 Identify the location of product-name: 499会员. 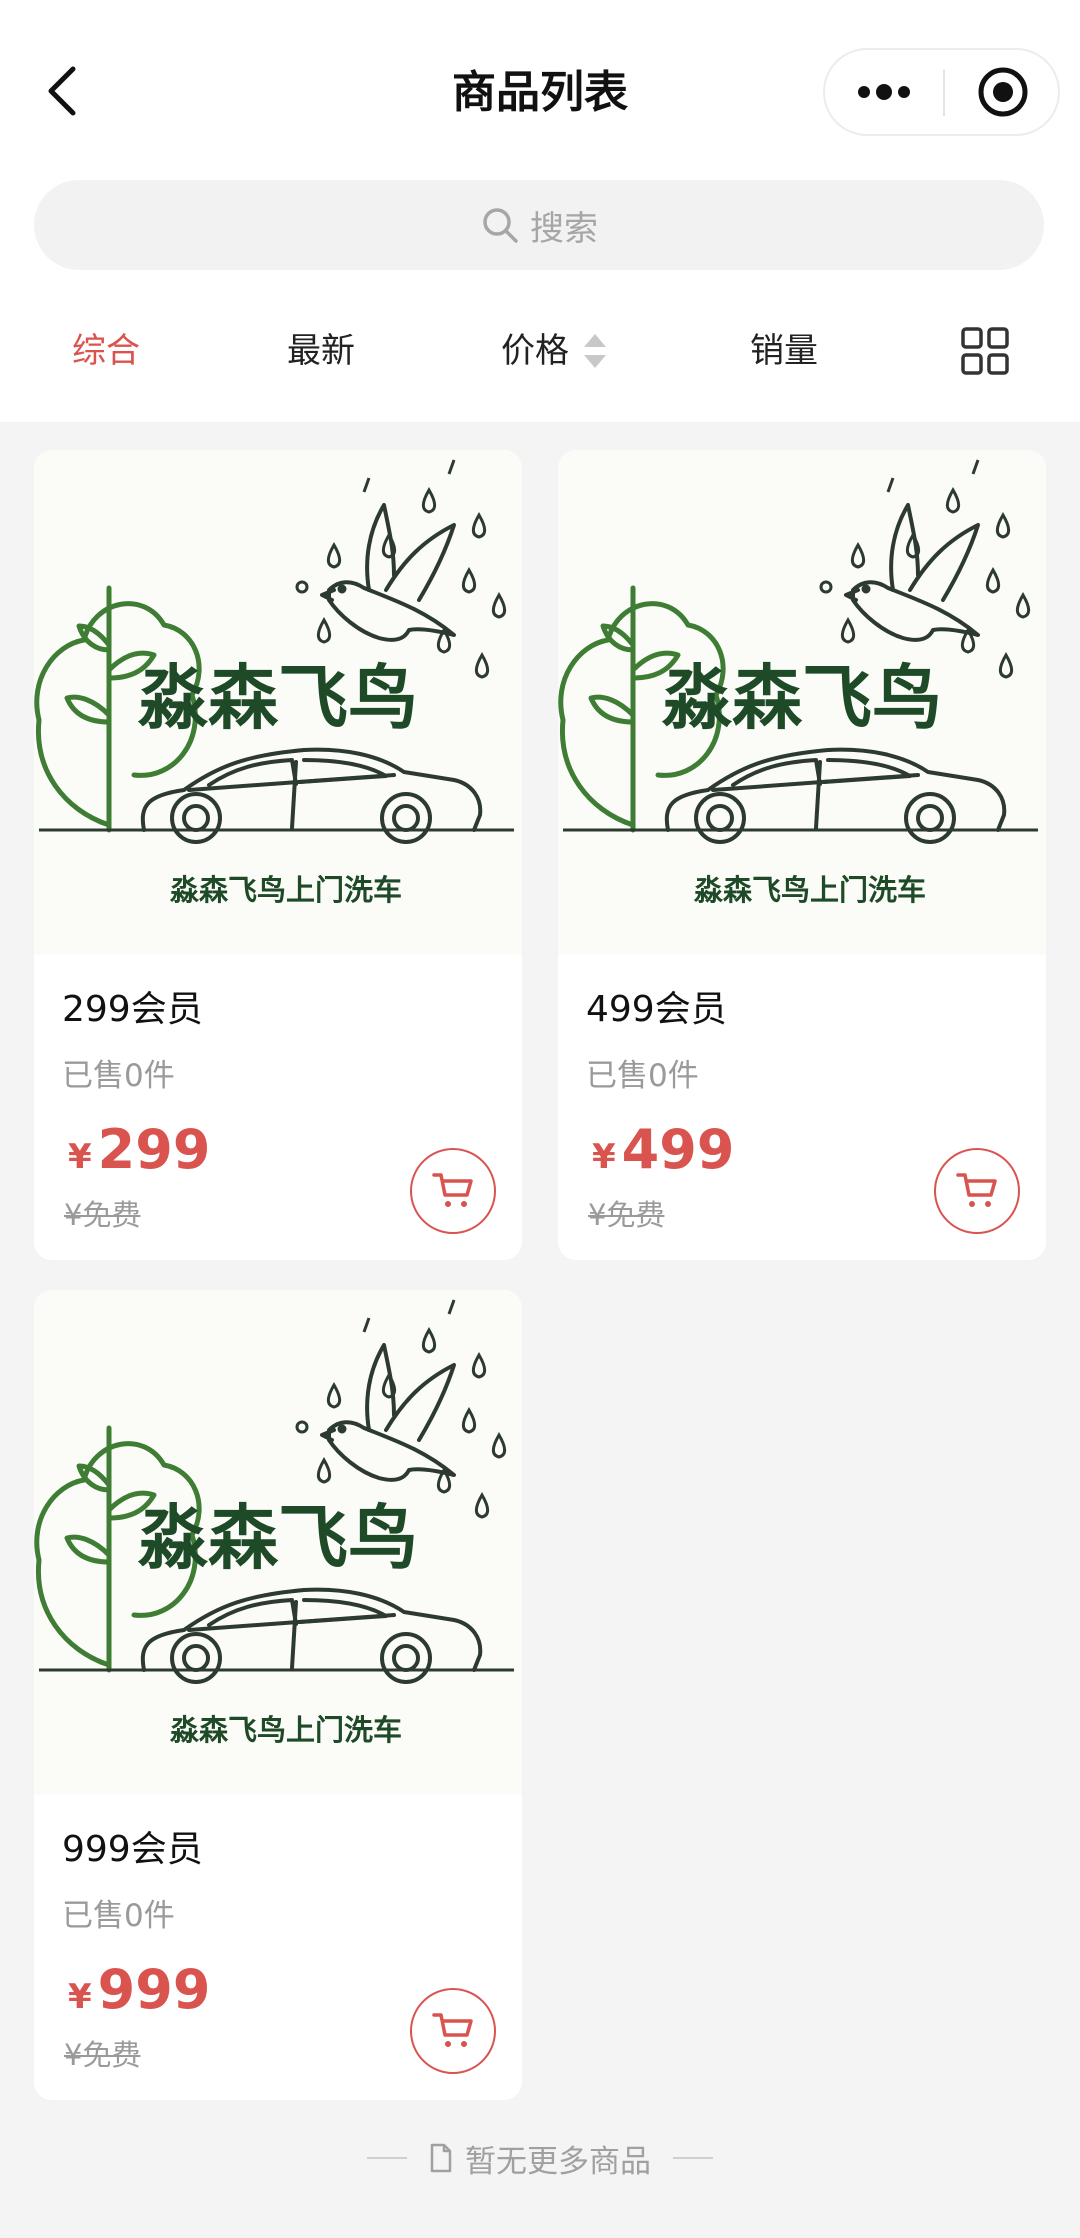
(656, 1006).